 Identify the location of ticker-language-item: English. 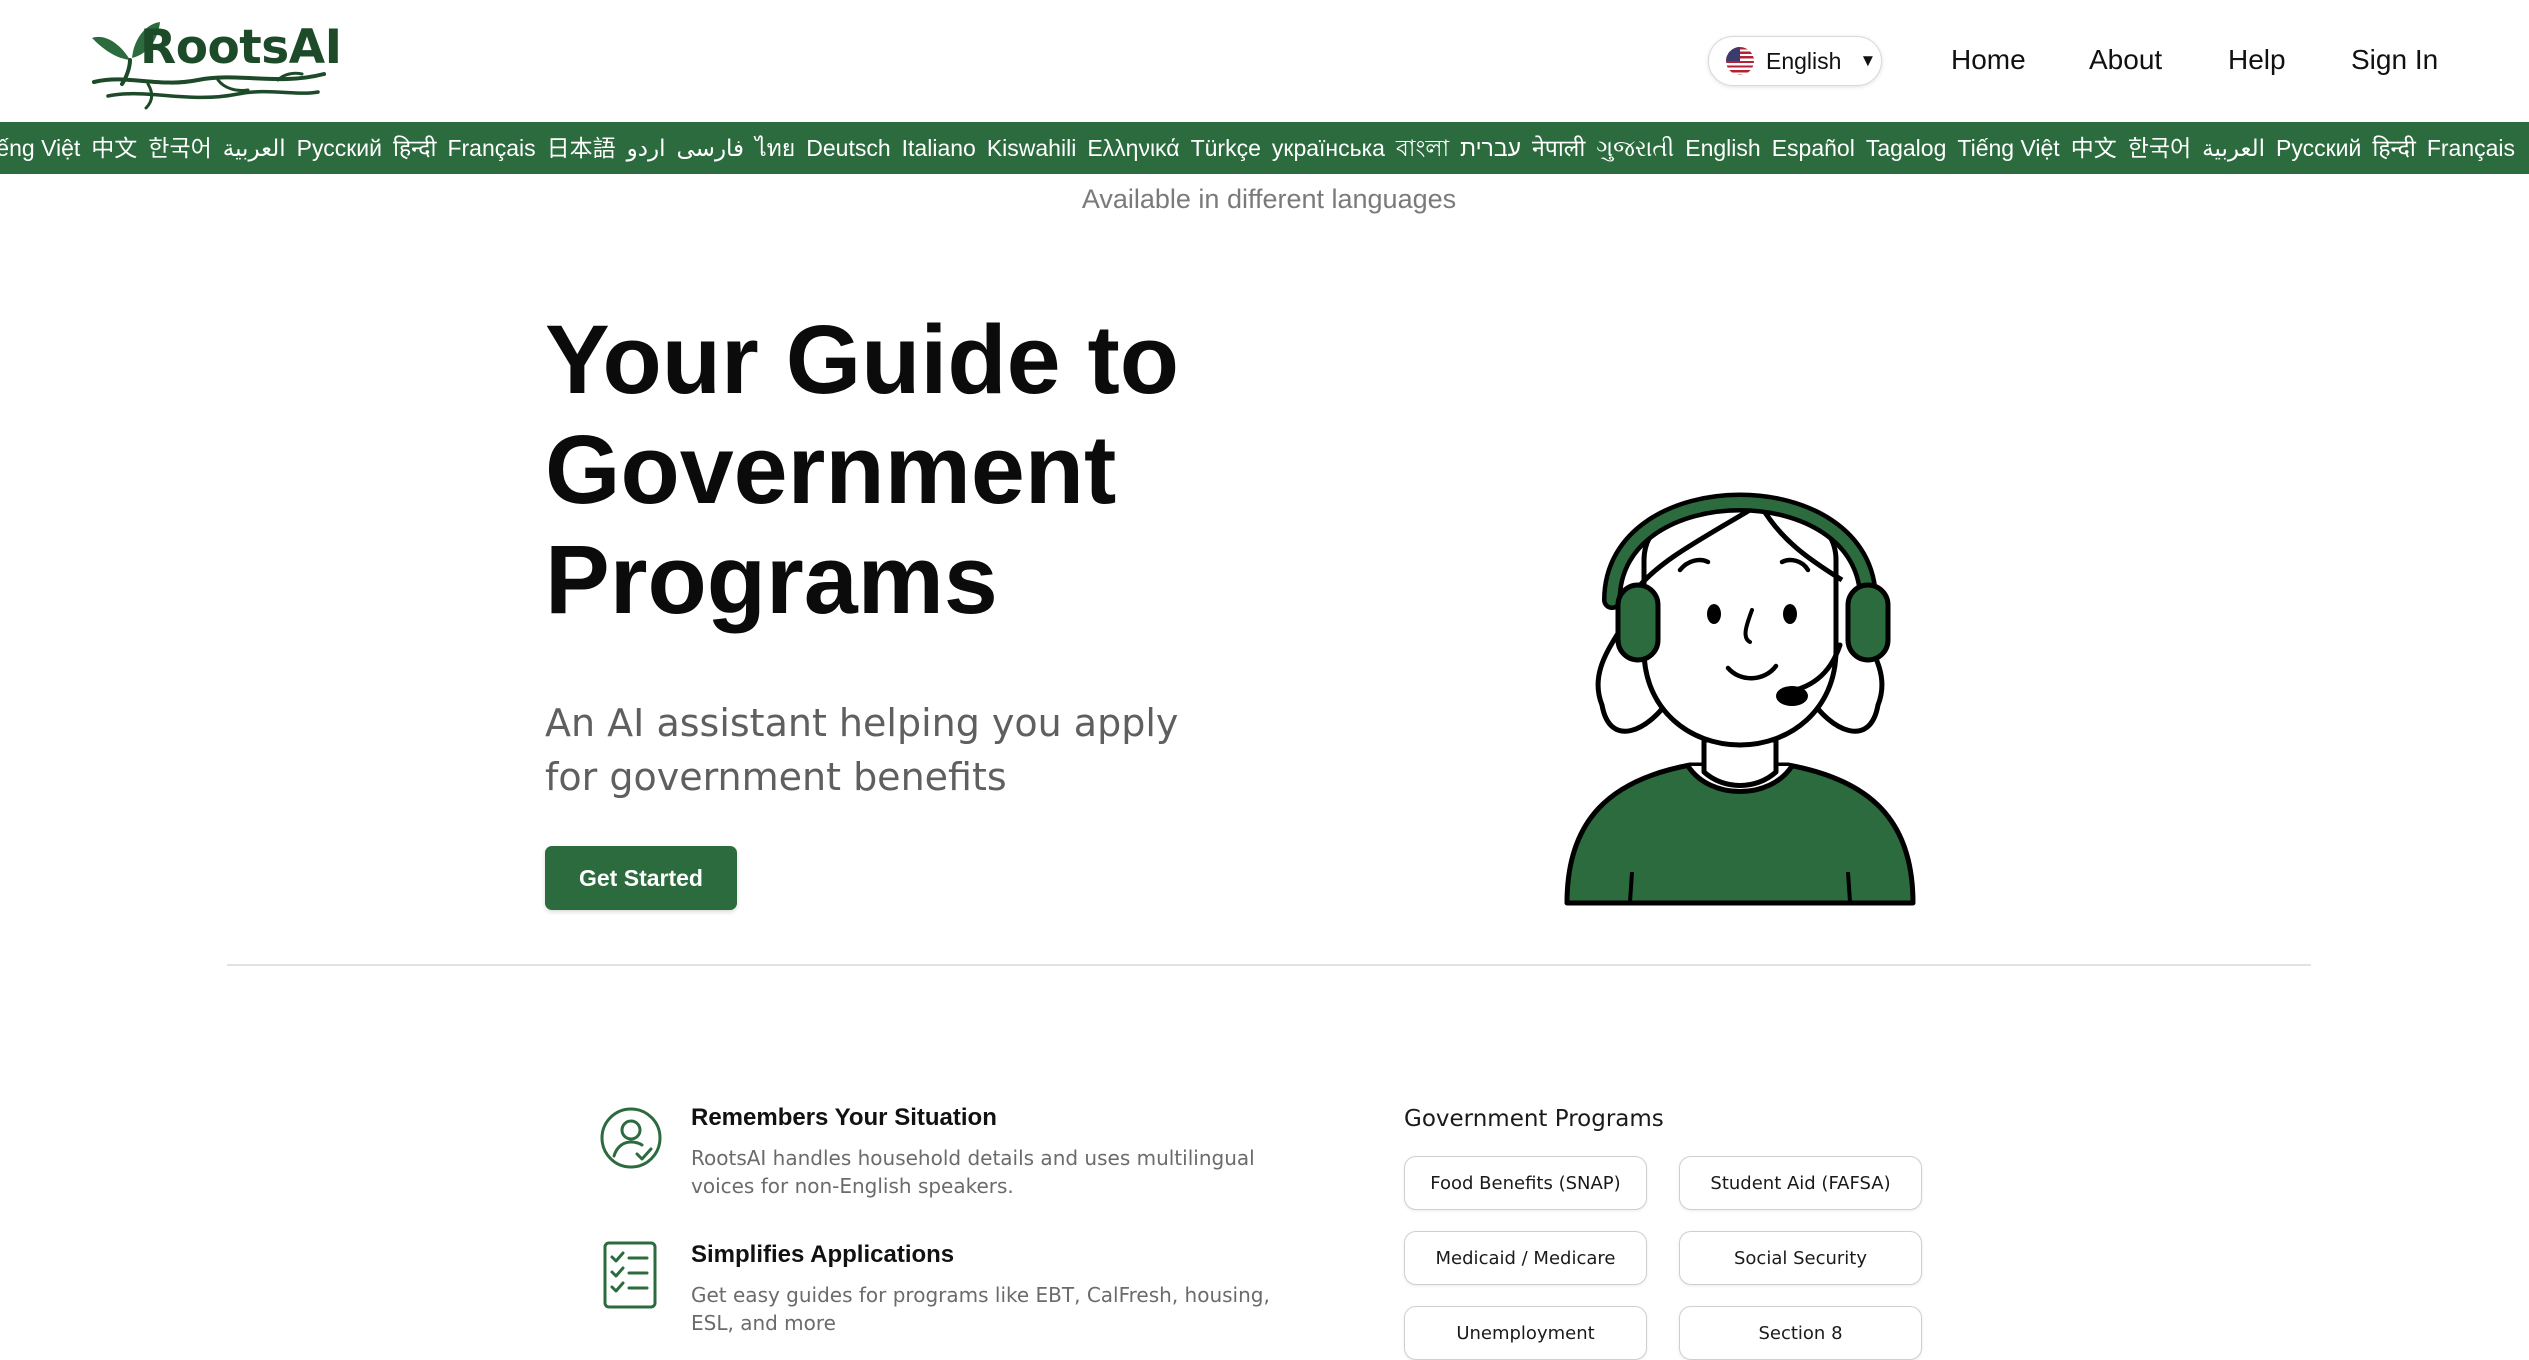
(1723, 148).